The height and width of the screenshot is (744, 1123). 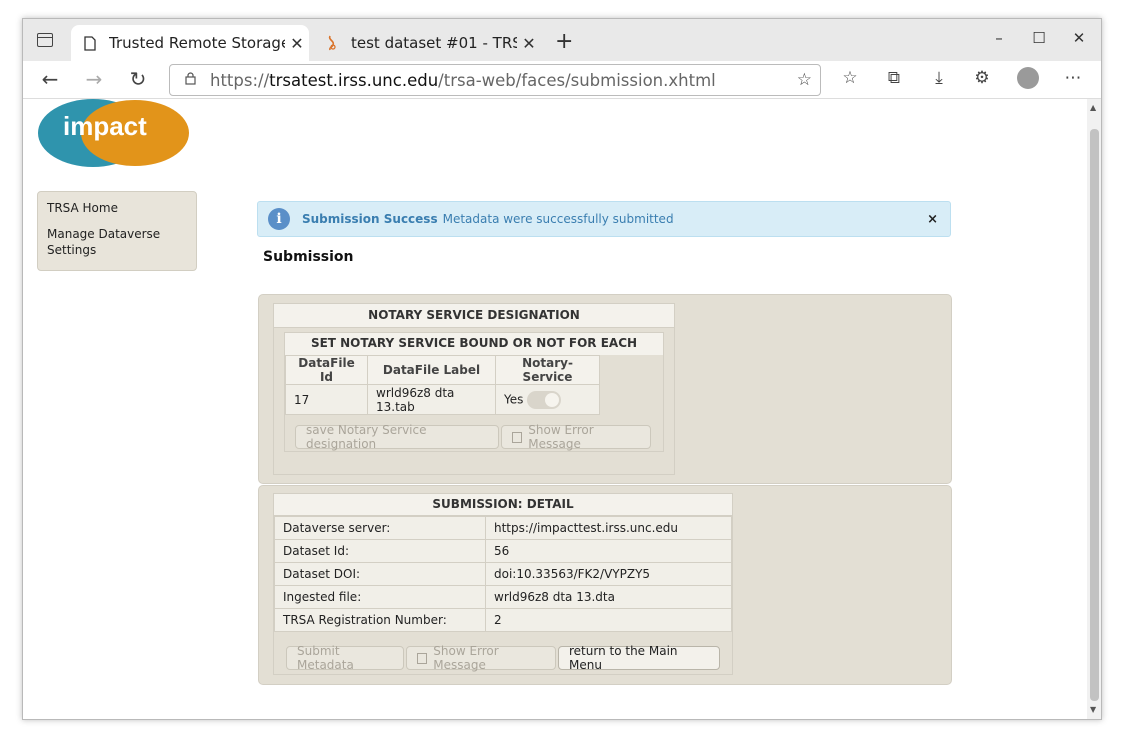 What do you see at coordinates (608, 551) in the screenshot?
I see `detail-value: 56` at bounding box center [608, 551].